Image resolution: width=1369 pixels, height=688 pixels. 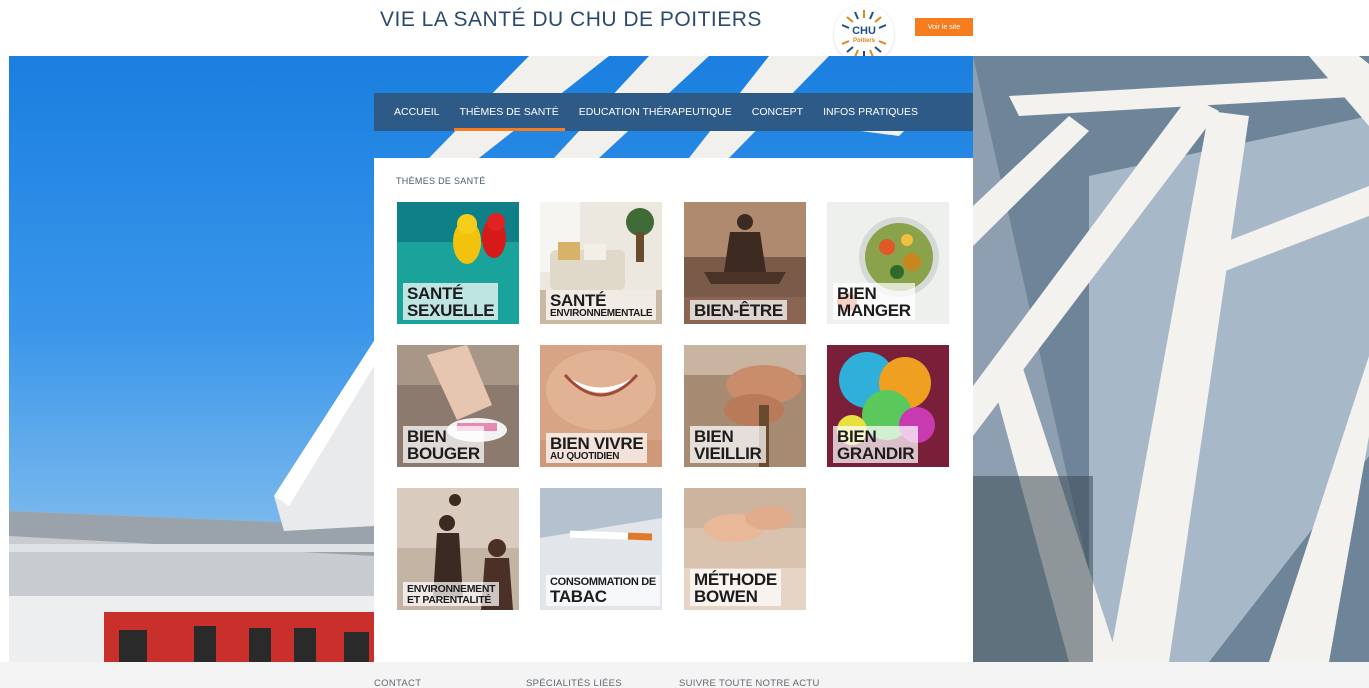 What do you see at coordinates (597, 448) in the screenshot?
I see `tile-label: BIEN VIVRE AU QUOTIDIEN` at bounding box center [597, 448].